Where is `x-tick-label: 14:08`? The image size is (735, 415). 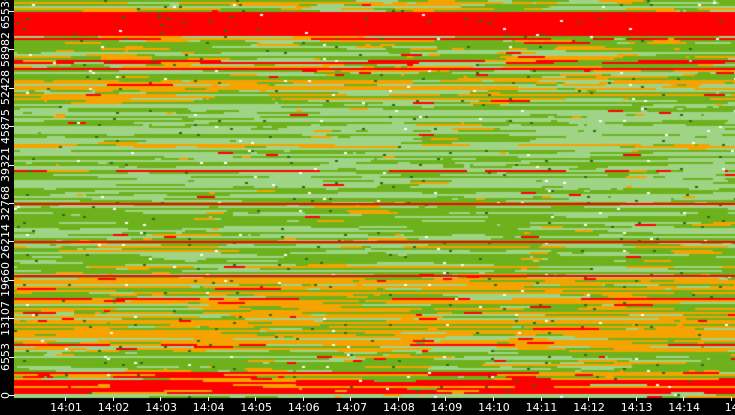 x-tick-label: 14:08 is located at coordinates (398, 407).